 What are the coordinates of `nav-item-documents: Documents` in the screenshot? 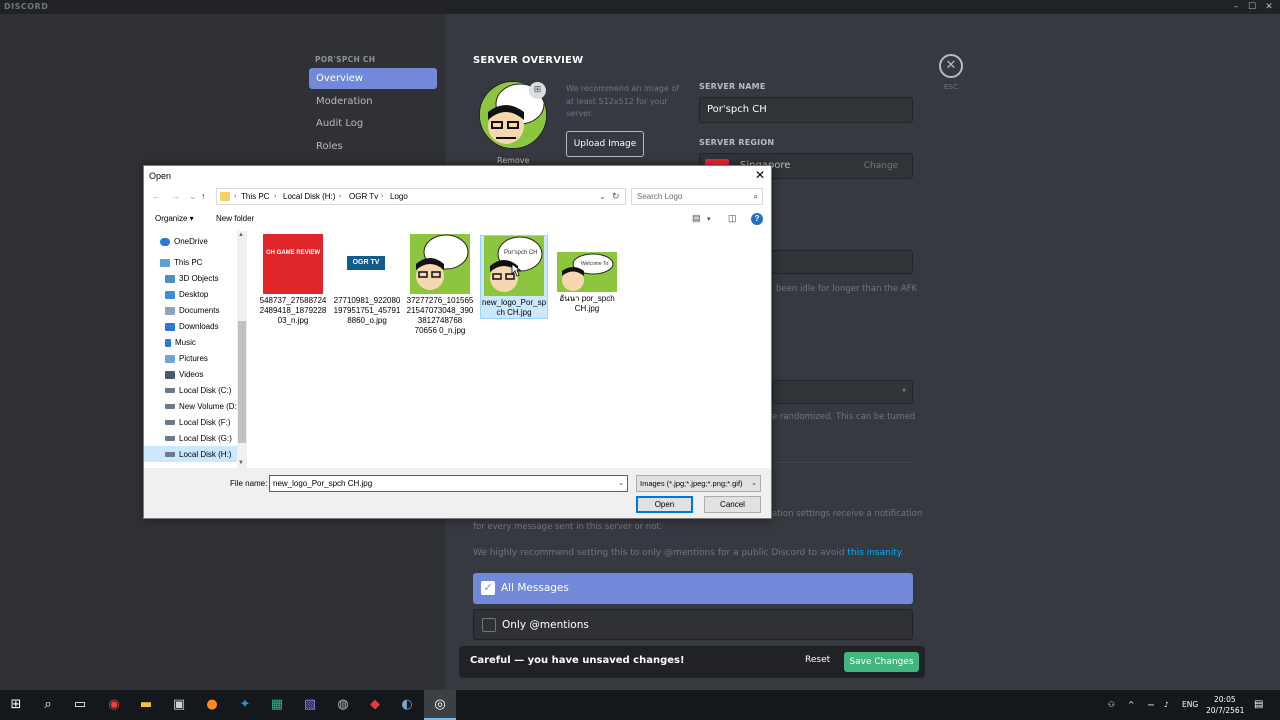 It's located at (192, 310).